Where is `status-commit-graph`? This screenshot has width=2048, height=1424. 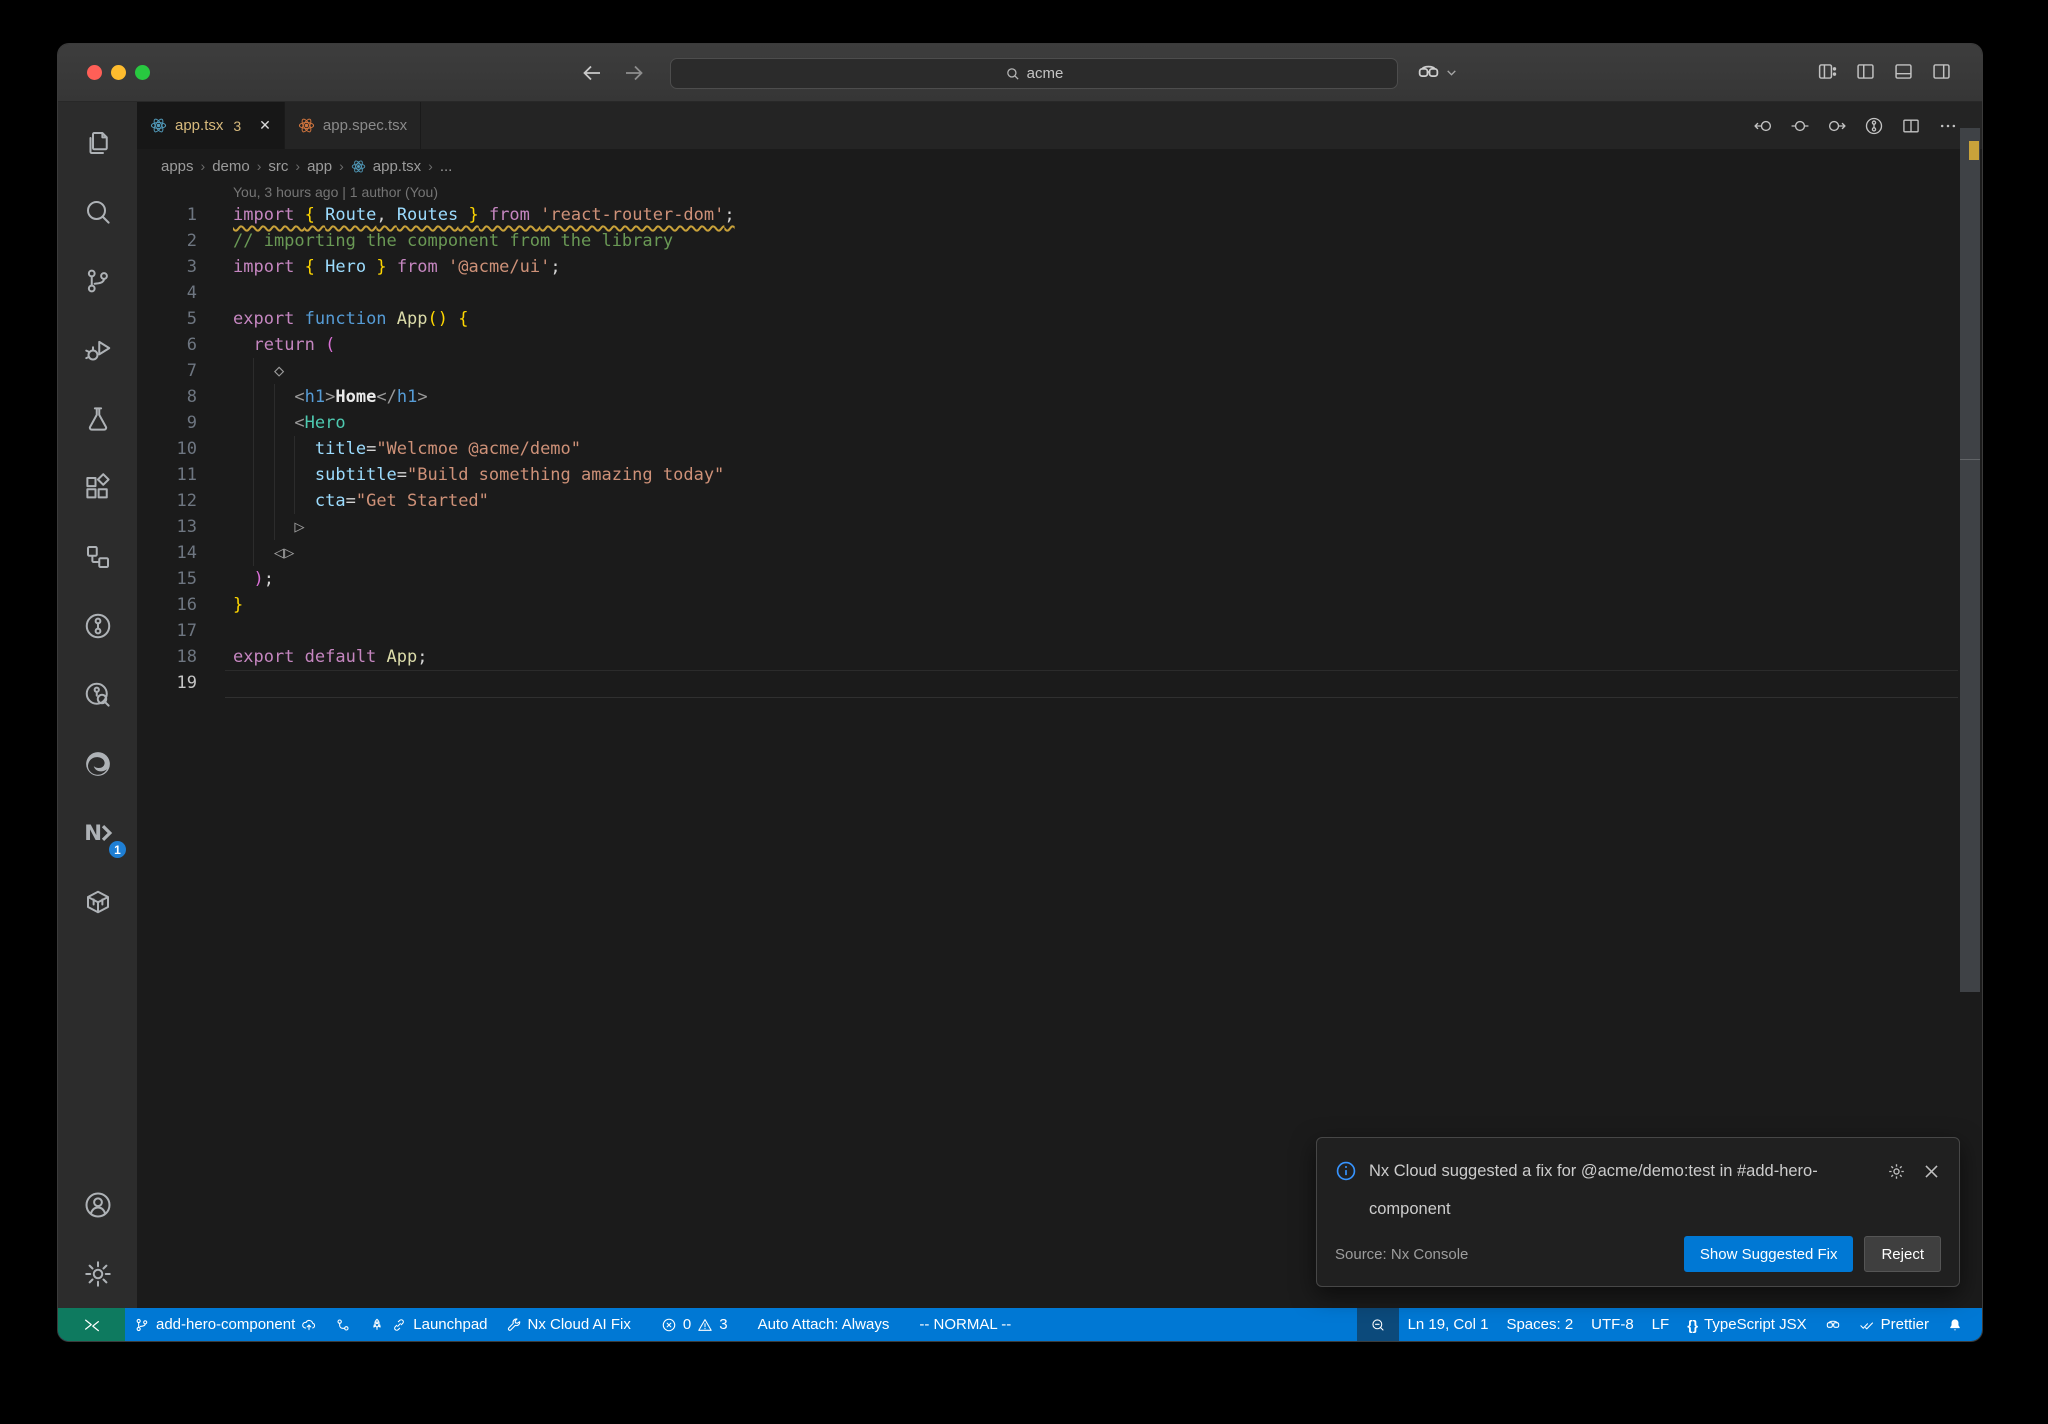 status-commit-graph is located at coordinates (343, 1324).